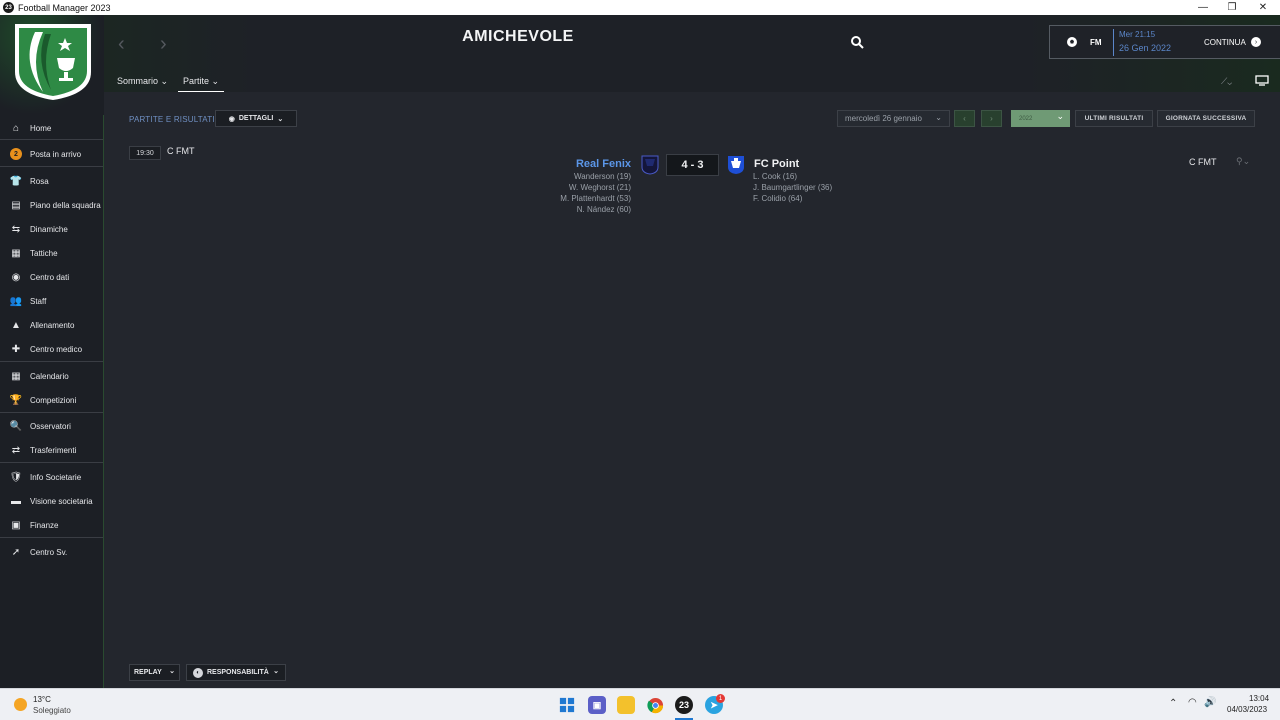 Image resolution: width=1280 pixels, height=720 pixels. I want to click on club-vision-icon: ▬, so click(16, 501).